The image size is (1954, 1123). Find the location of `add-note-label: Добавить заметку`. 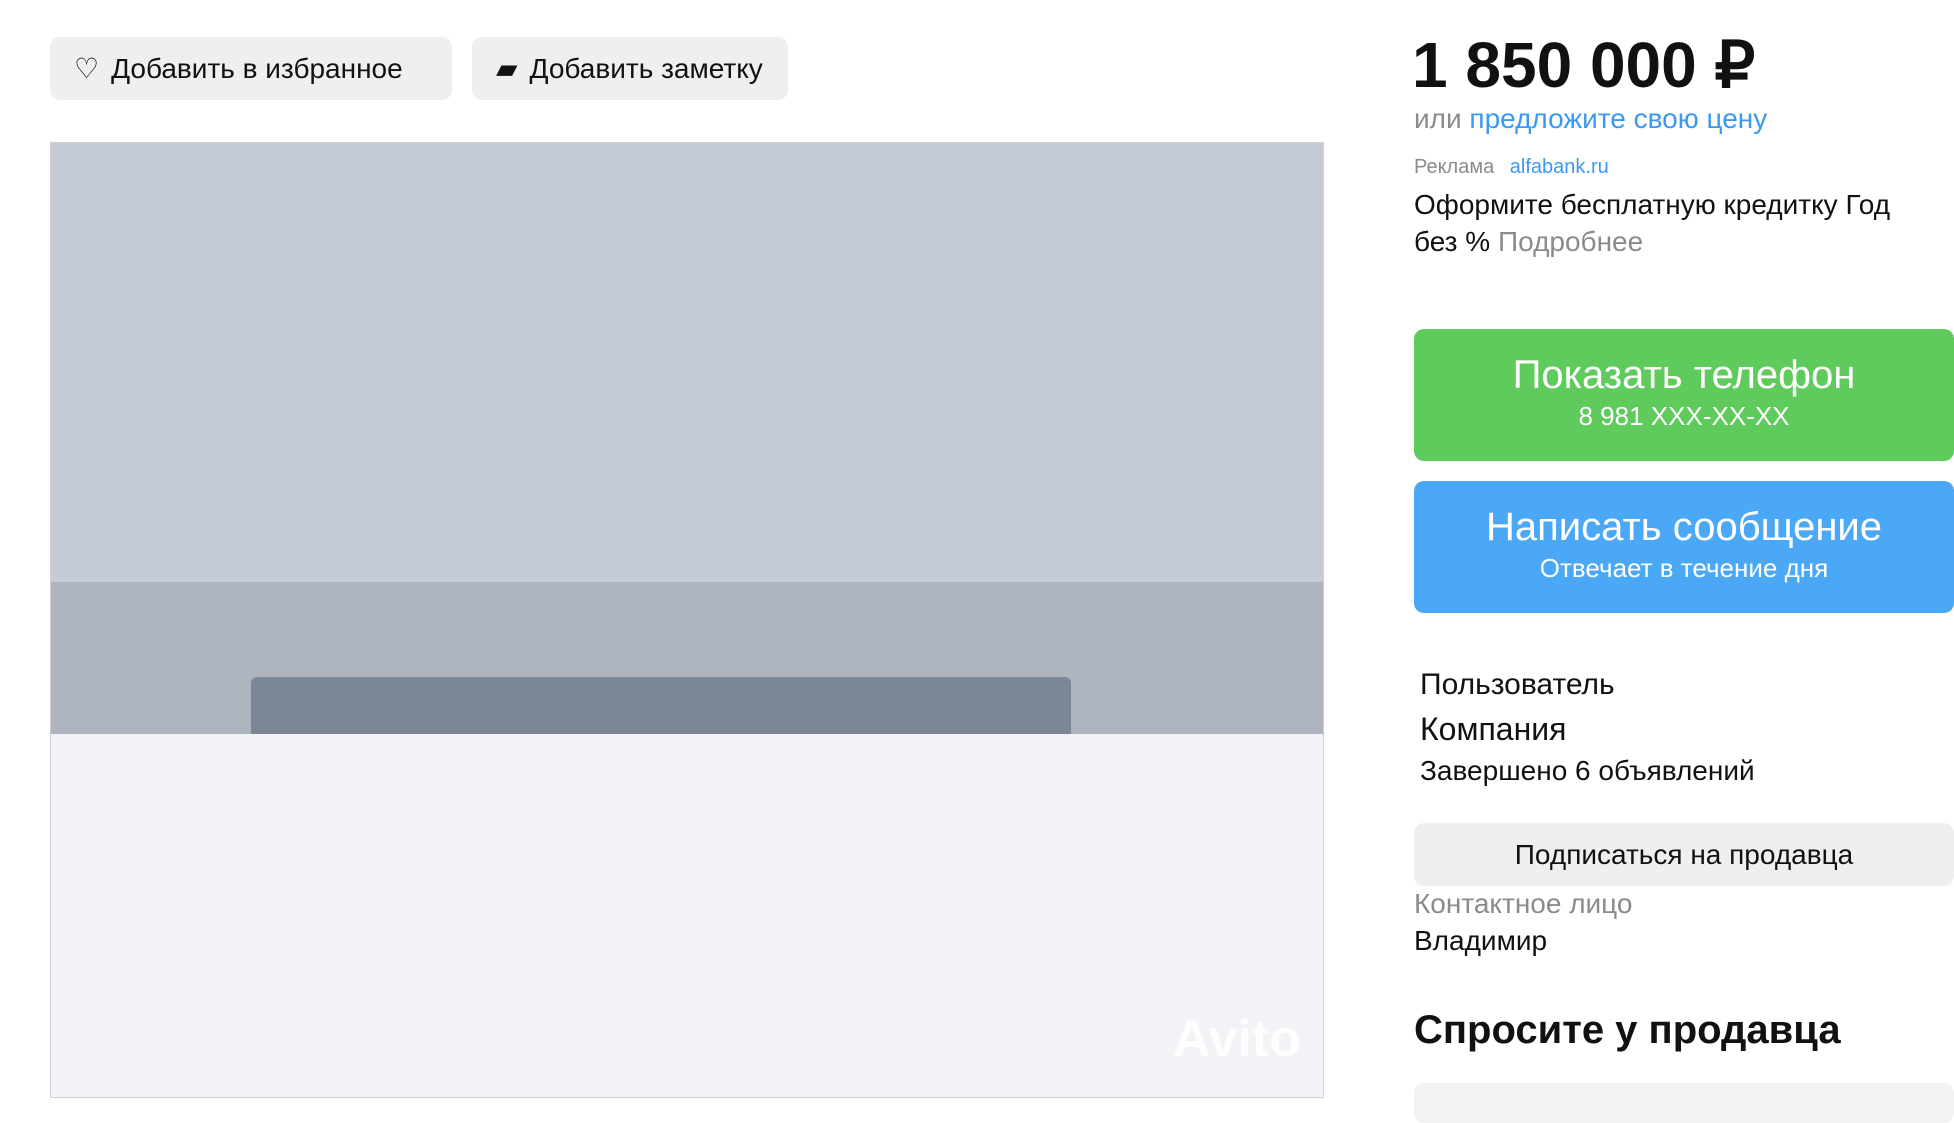

add-note-label: Добавить заметку is located at coordinates (646, 68).